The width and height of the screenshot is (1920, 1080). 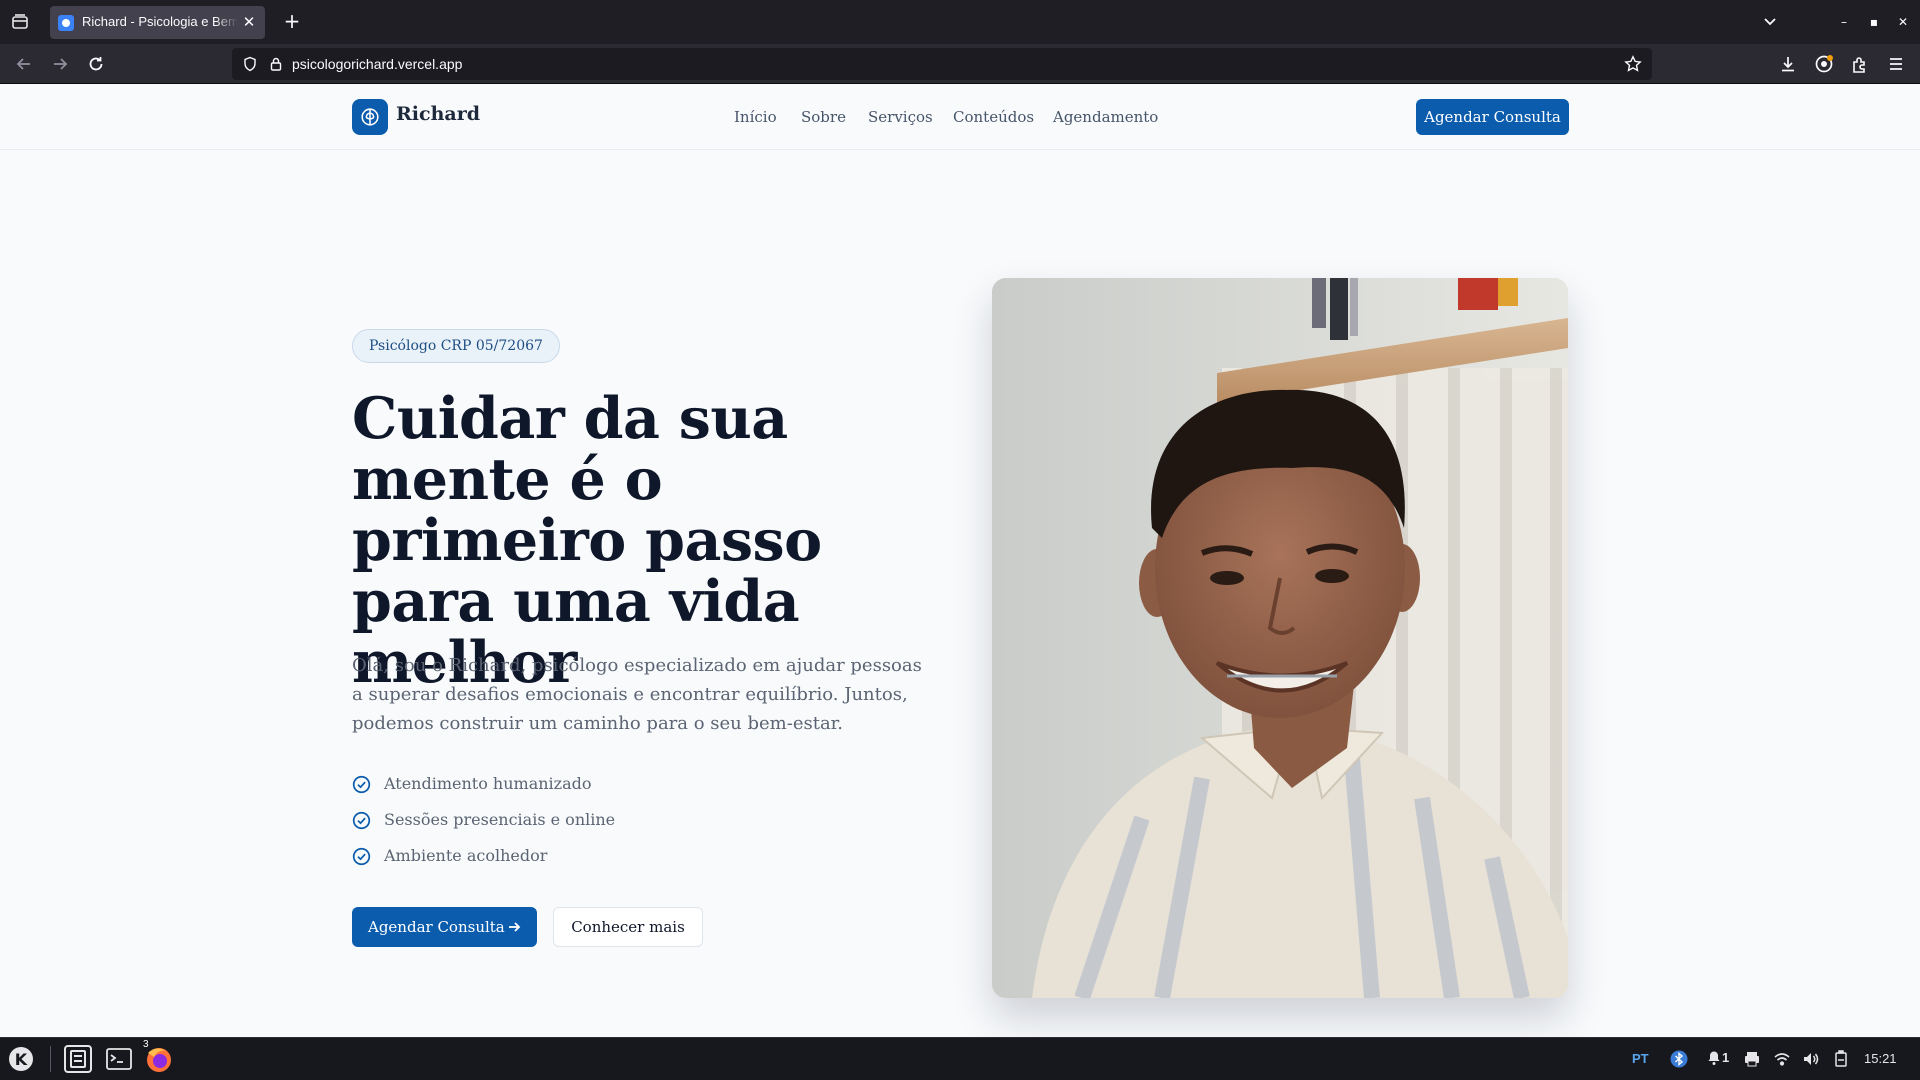 I want to click on nav-link-servicos: Serviços, so click(x=900, y=117).